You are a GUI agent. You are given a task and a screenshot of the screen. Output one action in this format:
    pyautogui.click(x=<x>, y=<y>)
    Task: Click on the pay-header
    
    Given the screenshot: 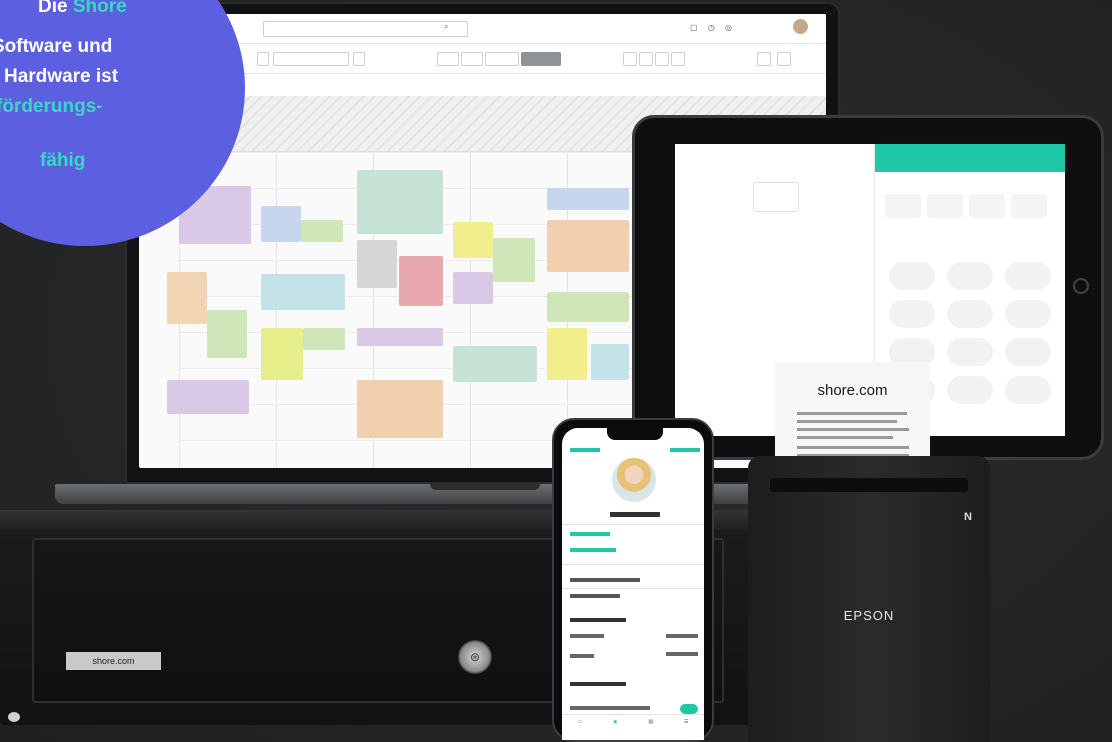 What is the action you would take?
    pyautogui.click(x=970, y=158)
    